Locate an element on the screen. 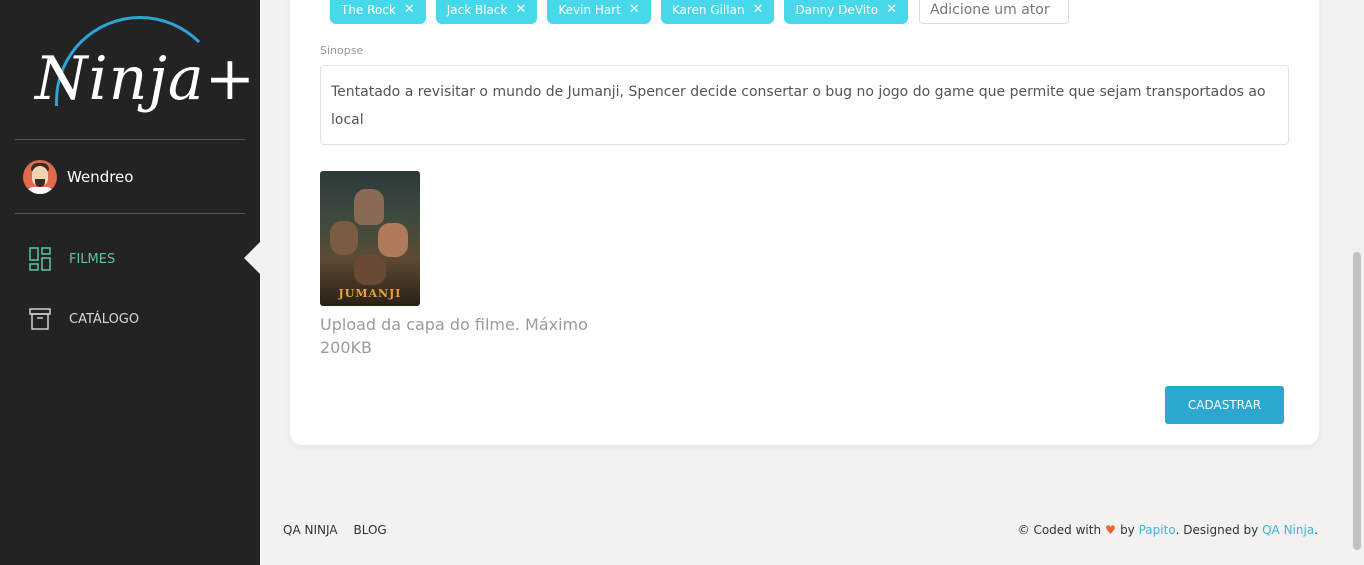 This screenshot has width=1364, height=565. cadastrar-button: CADASTRAR is located at coordinates (1224, 405).